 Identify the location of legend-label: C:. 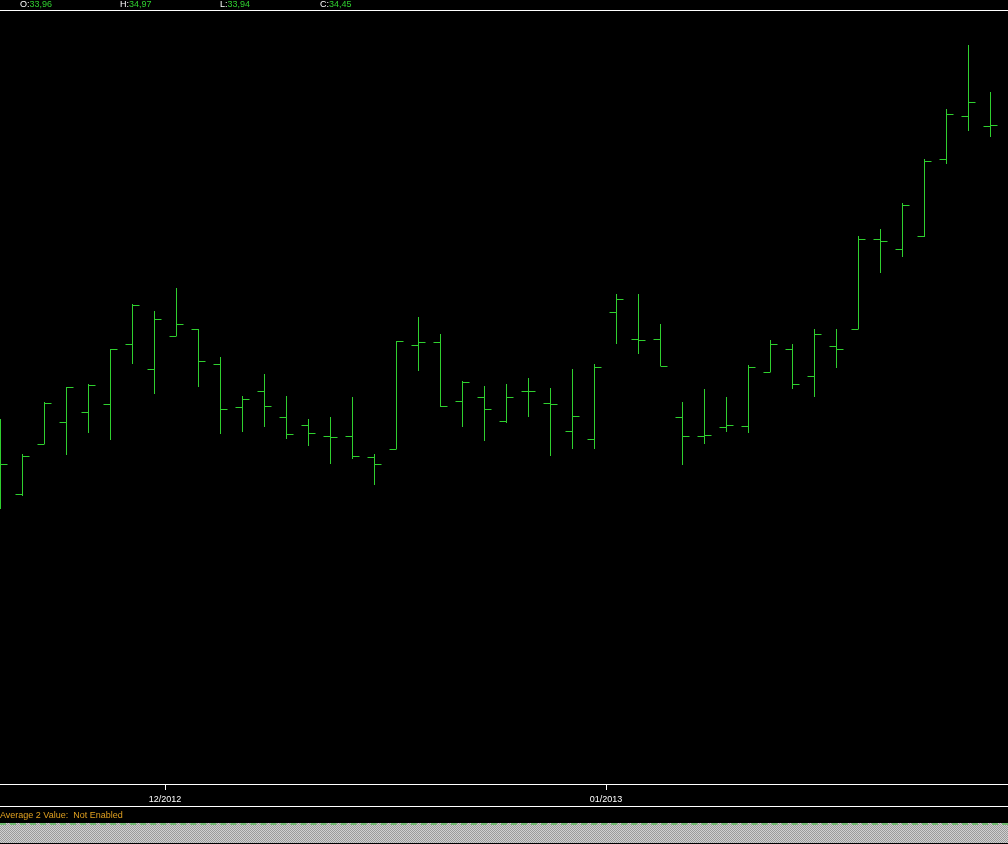
(324, 5).